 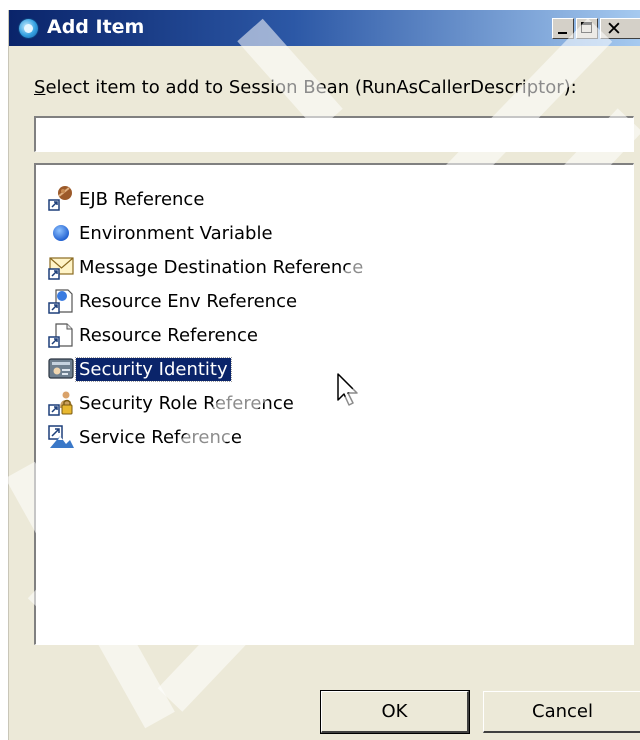 I want to click on close-button: ✕, so click(x=620, y=29).